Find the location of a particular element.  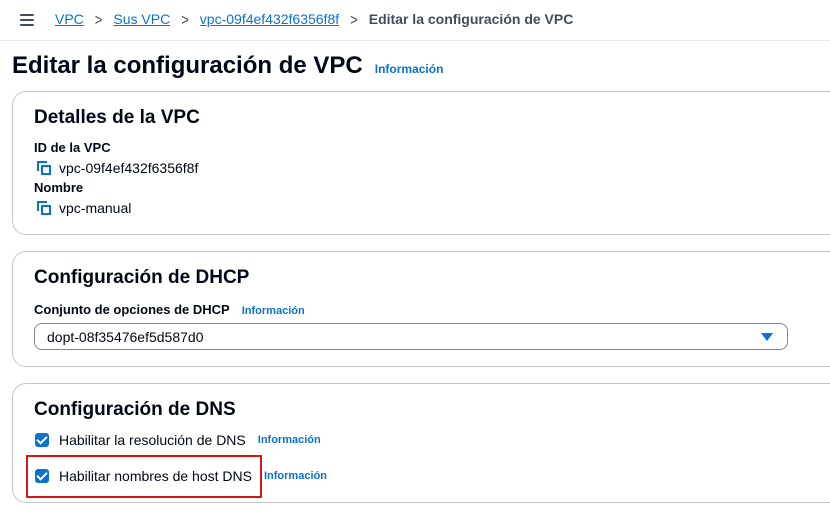

vpc-name-value: vpc-manual is located at coordinates (95, 208).